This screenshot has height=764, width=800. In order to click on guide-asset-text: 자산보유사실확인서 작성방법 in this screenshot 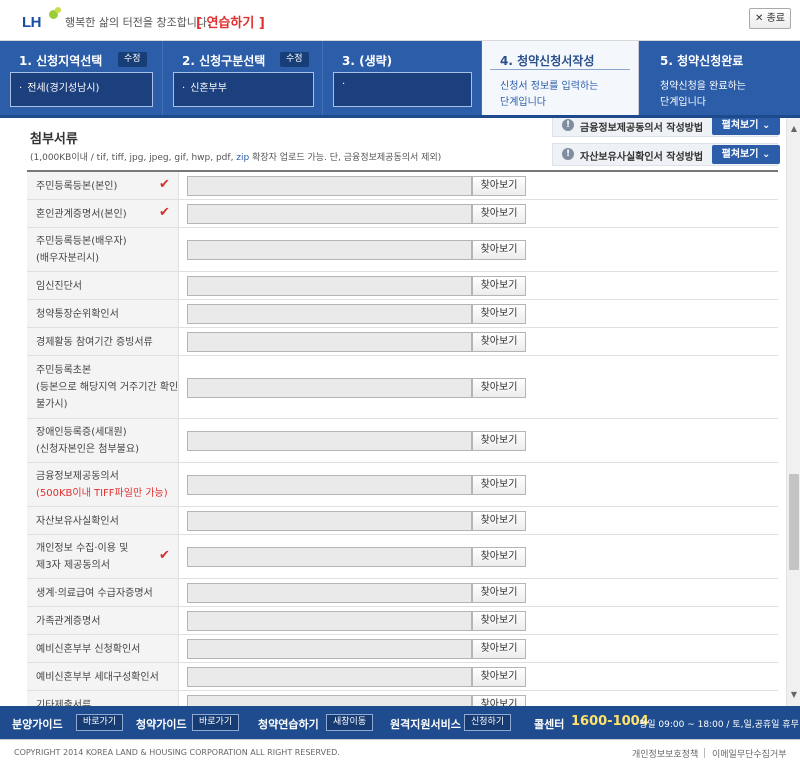, I will do `click(642, 157)`.